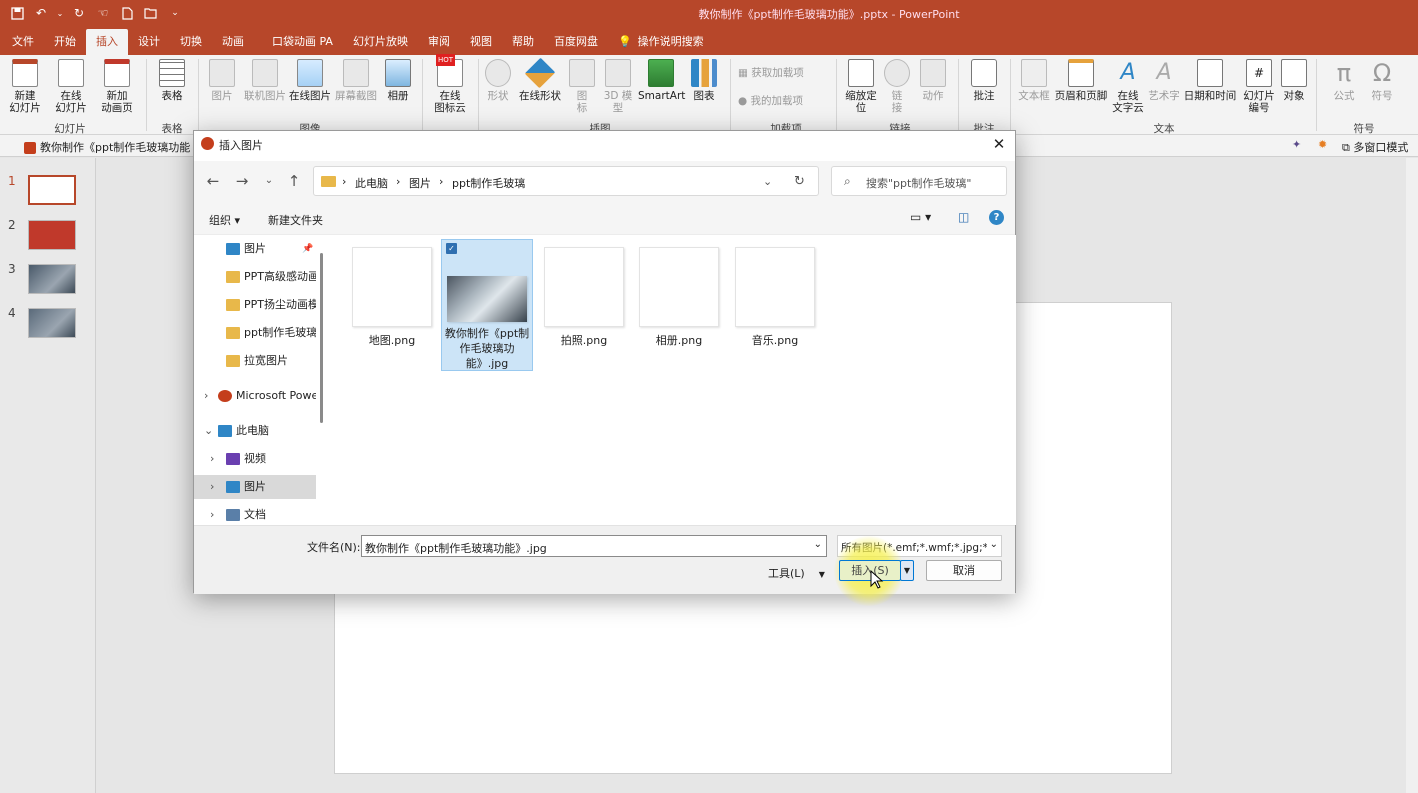 Image resolution: width=1418 pixels, height=793 pixels. What do you see at coordinates (963, 217) in the screenshot?
I see `preview-pane-icon: ◫` at bounding box center [963, 217].